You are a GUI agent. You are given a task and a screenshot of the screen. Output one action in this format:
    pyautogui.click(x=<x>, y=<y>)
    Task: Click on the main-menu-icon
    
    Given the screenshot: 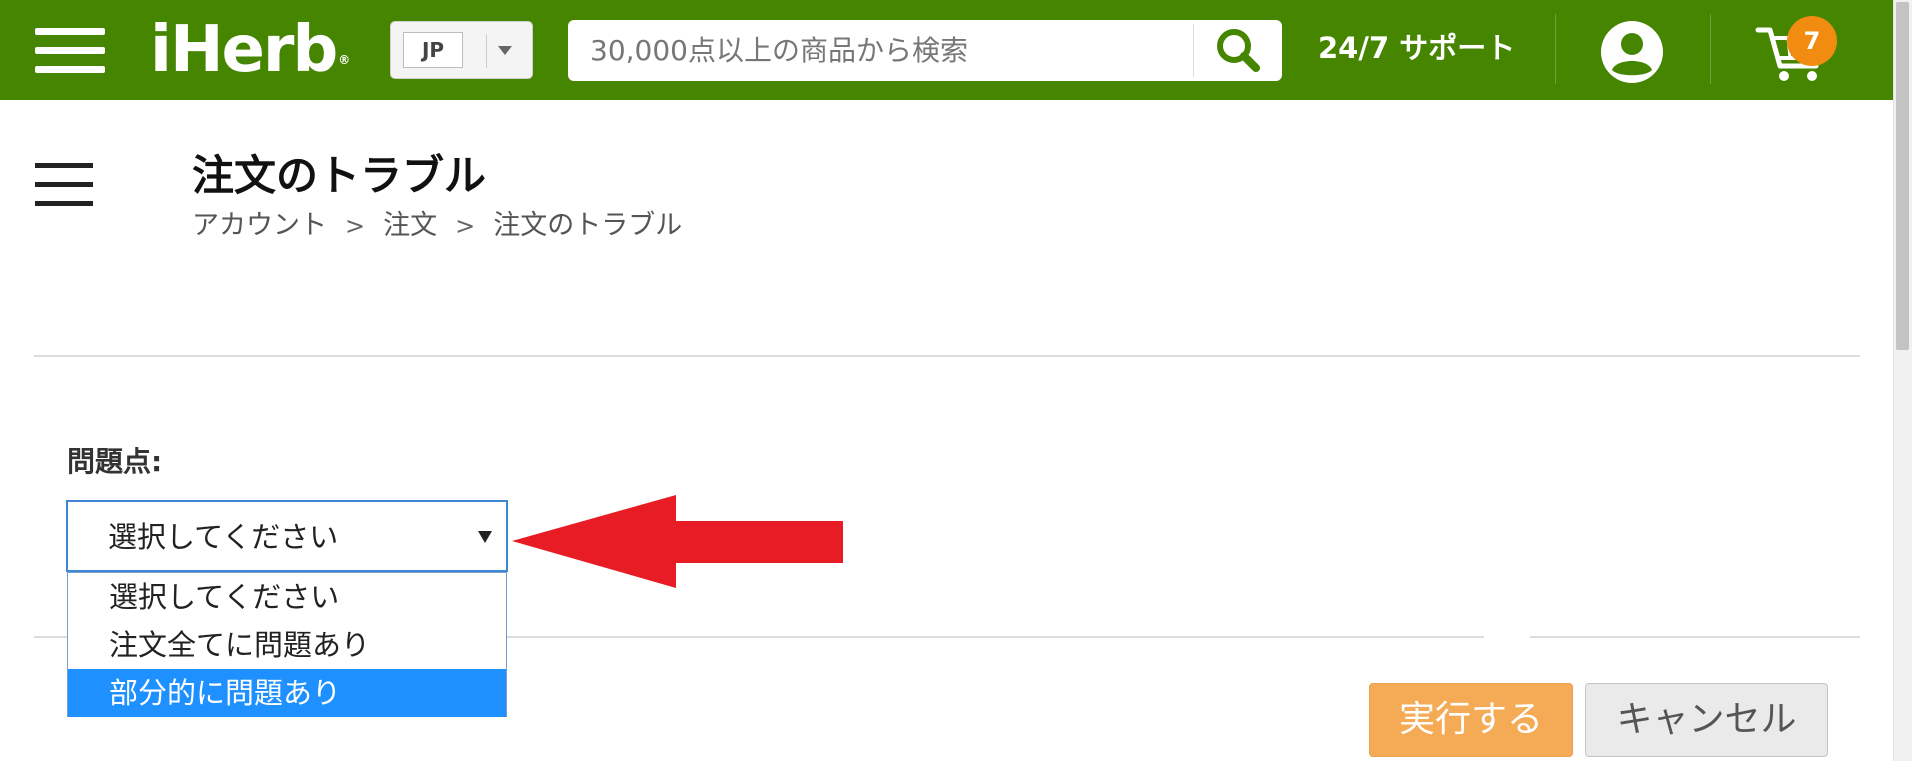 What is the action you would take?
    pyautogui.click(x=70, y=51)
    